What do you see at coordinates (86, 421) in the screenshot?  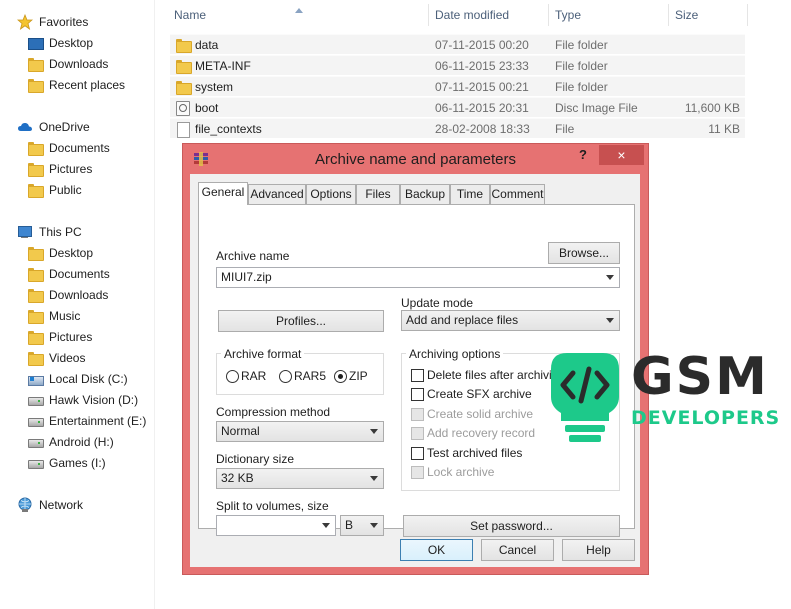 I see `nav-drive-e: Entertainment (E:)` at bounding box center [86, 421].